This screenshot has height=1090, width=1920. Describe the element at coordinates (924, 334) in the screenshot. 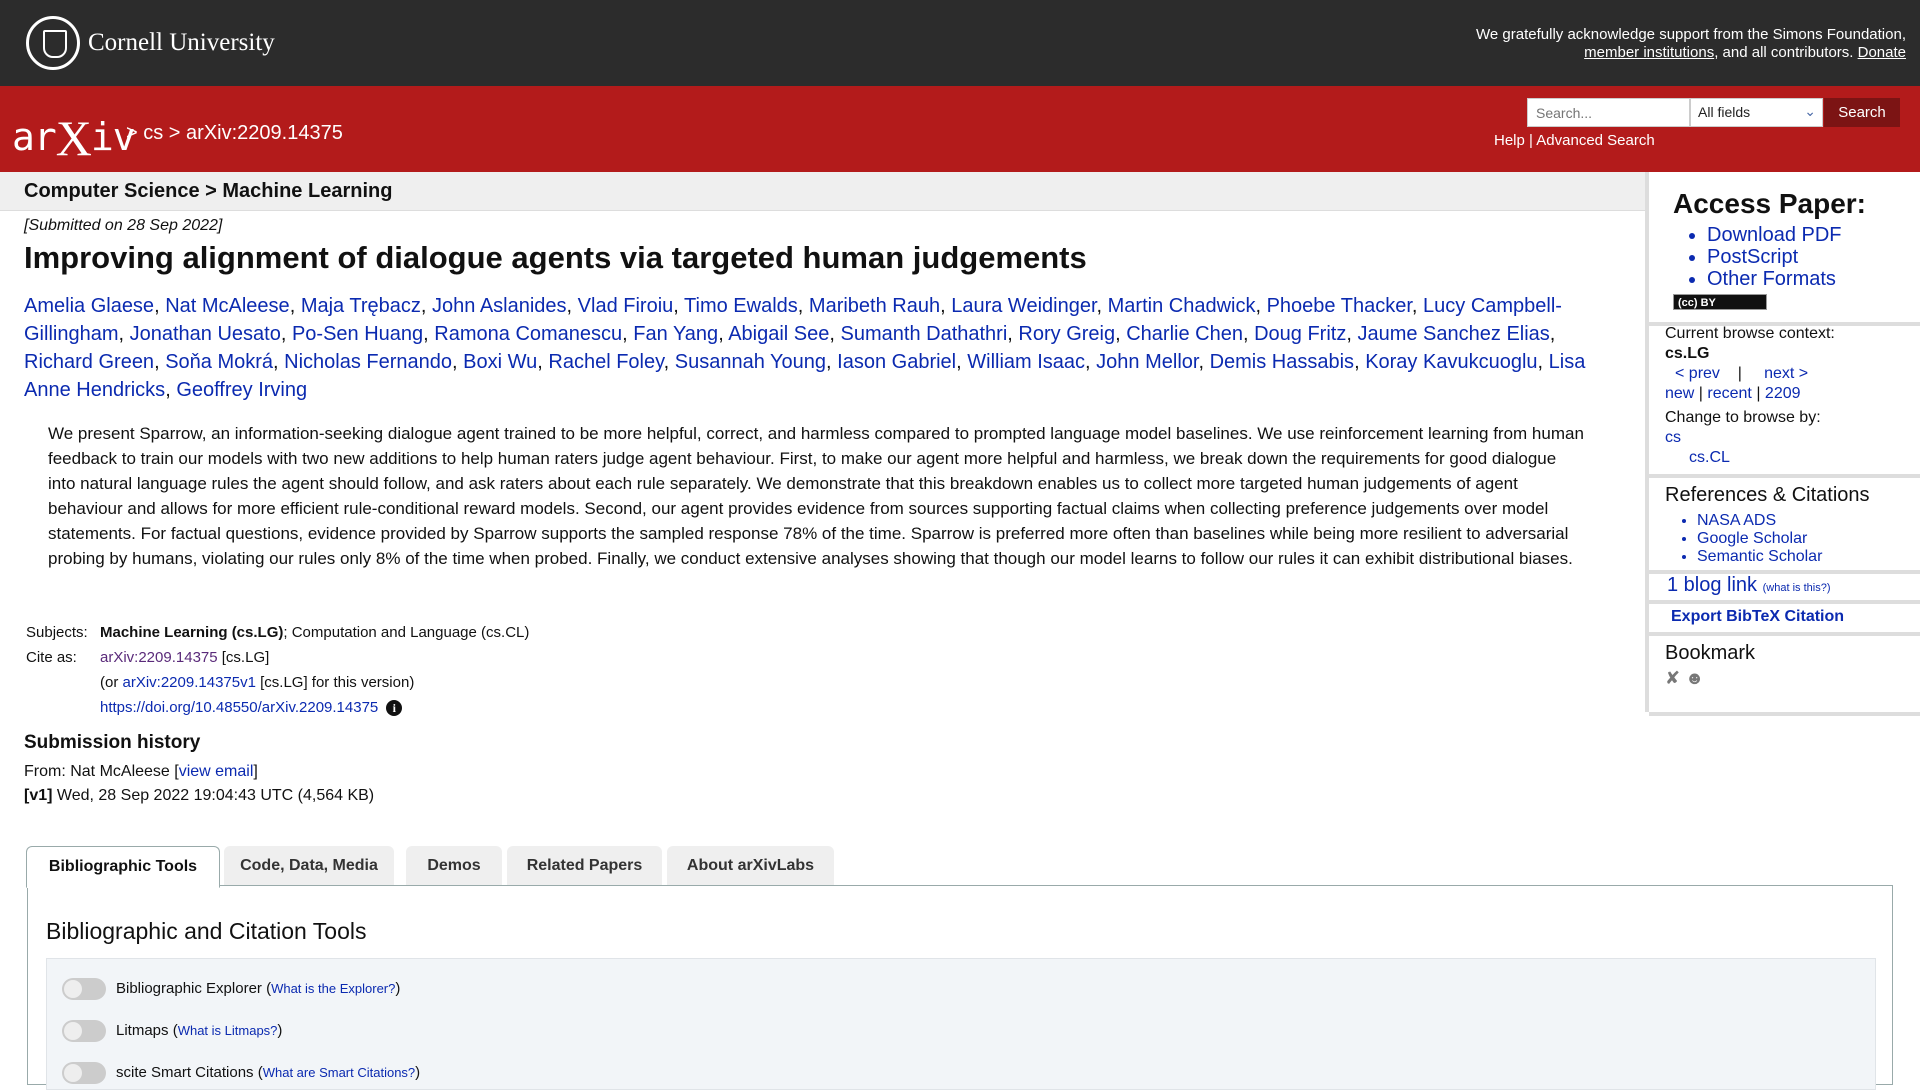

I see `author-link: Sumanth Dathathri` at that location.